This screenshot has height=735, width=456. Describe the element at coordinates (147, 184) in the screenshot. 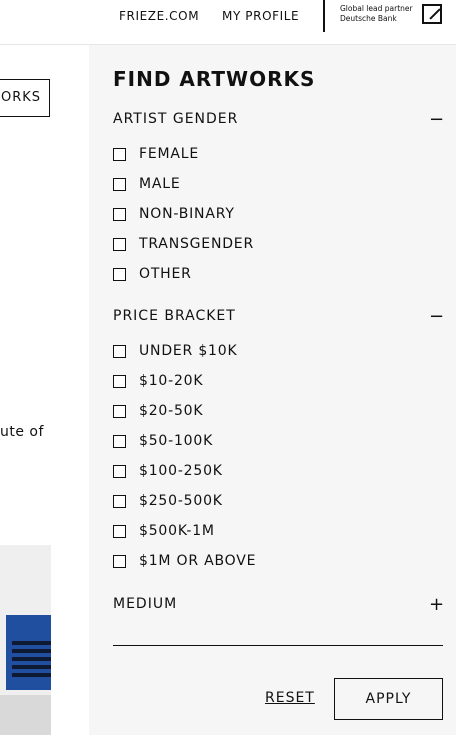

I see `option-male: MALE` at that location.